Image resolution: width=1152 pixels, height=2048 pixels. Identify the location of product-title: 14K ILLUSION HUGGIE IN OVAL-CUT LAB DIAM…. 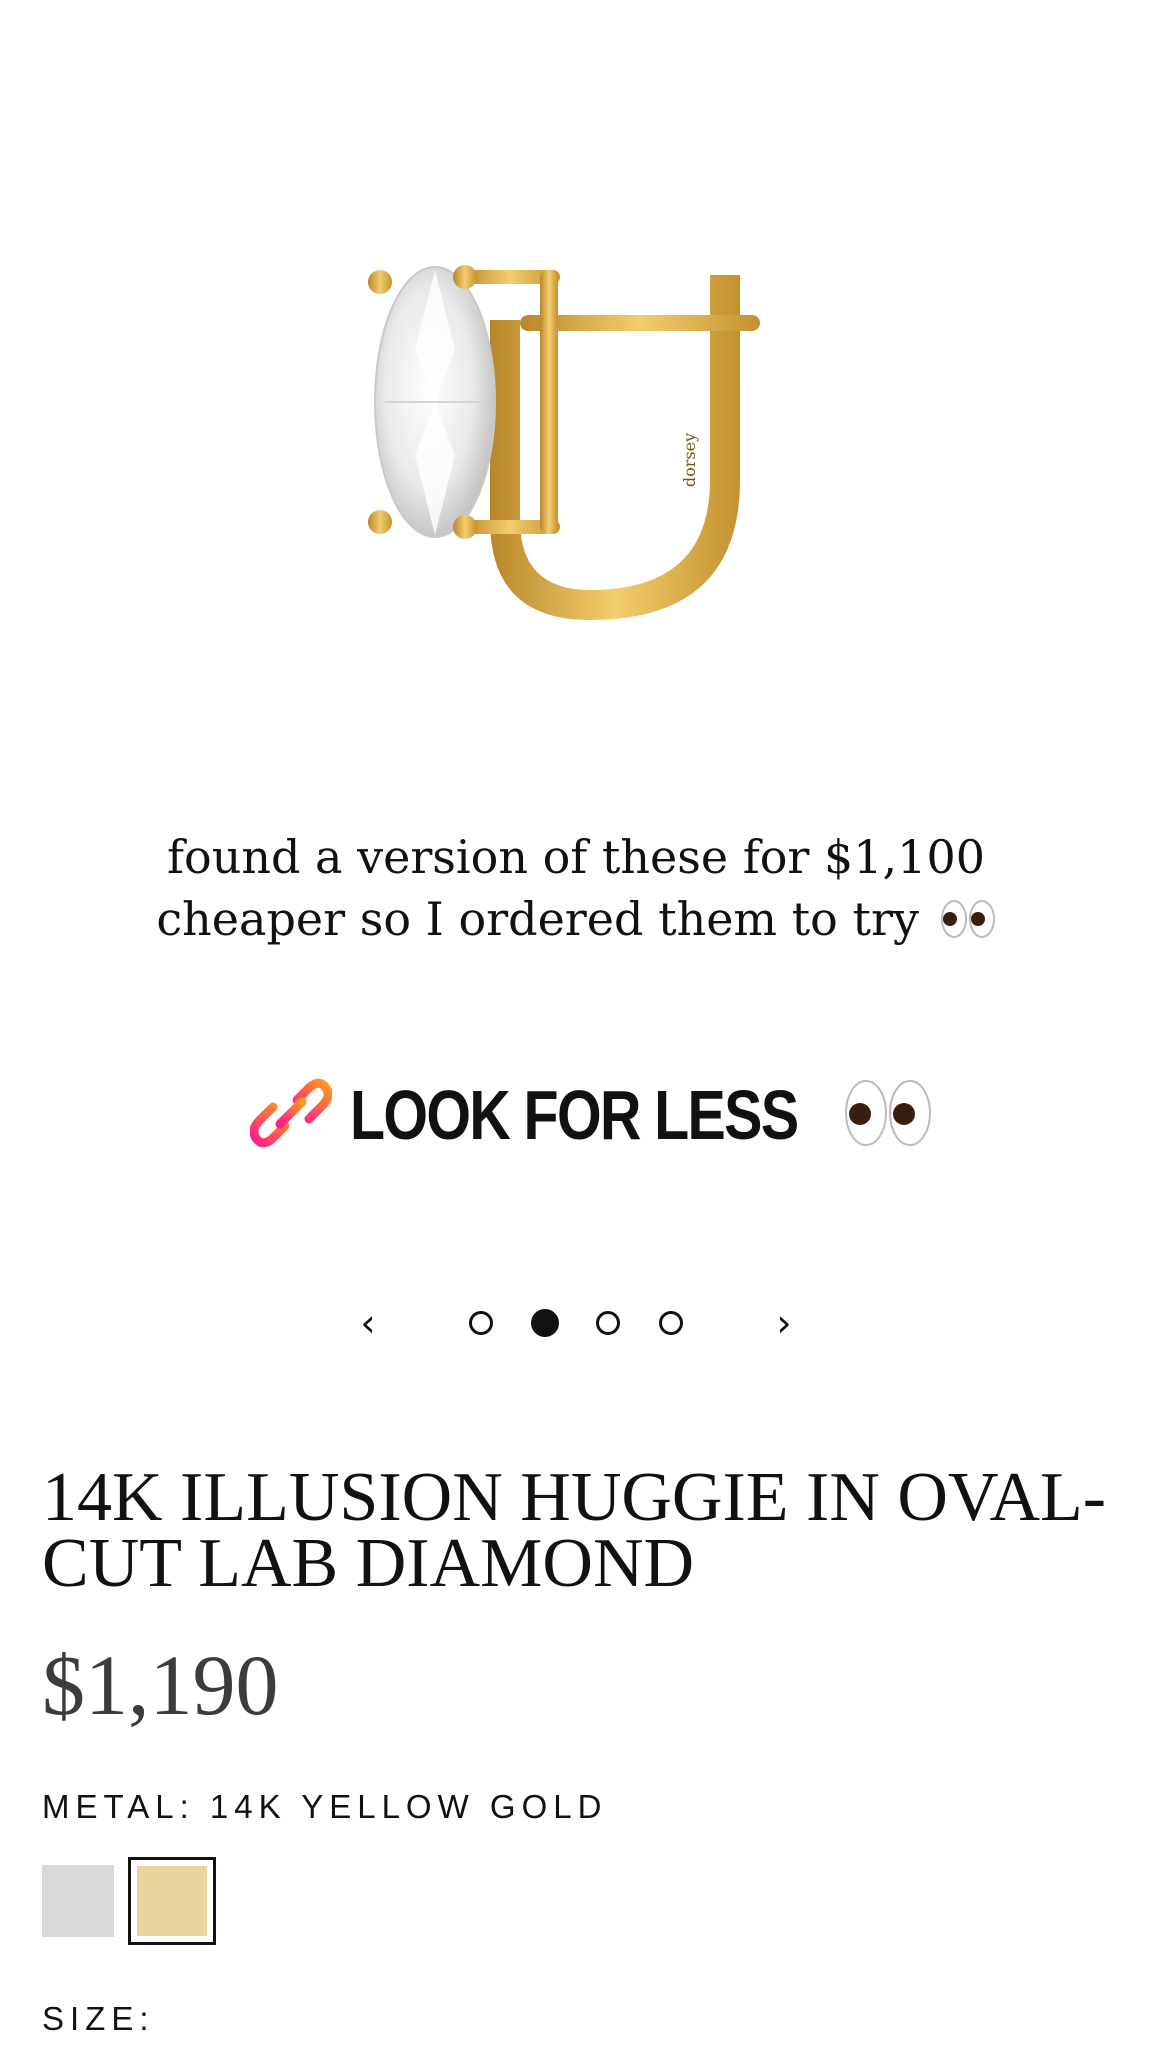
(574, 1530).